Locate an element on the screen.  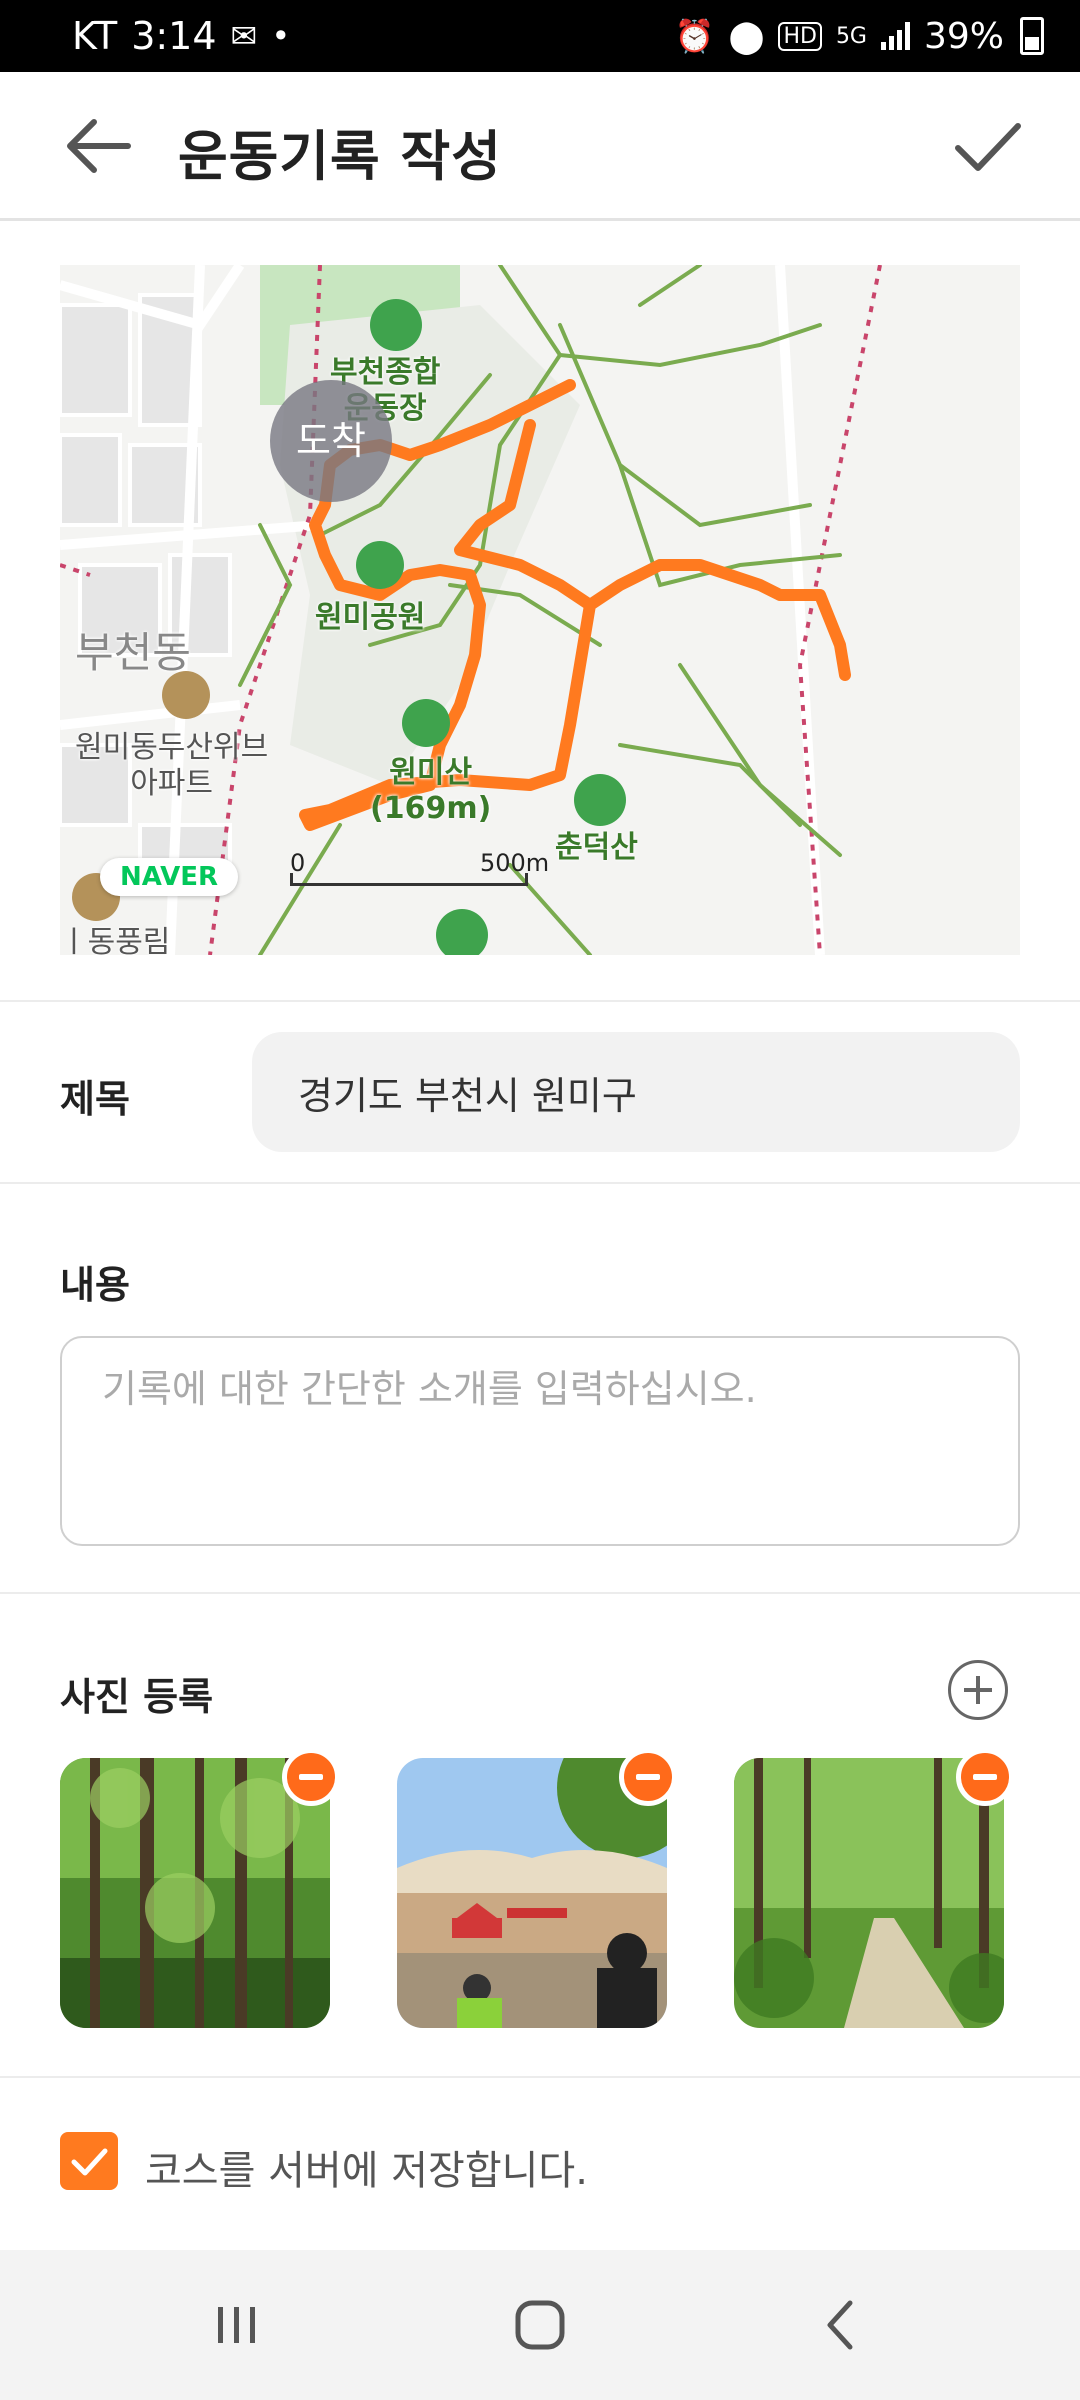
recents-icon is located at coordinates (236, 2325).